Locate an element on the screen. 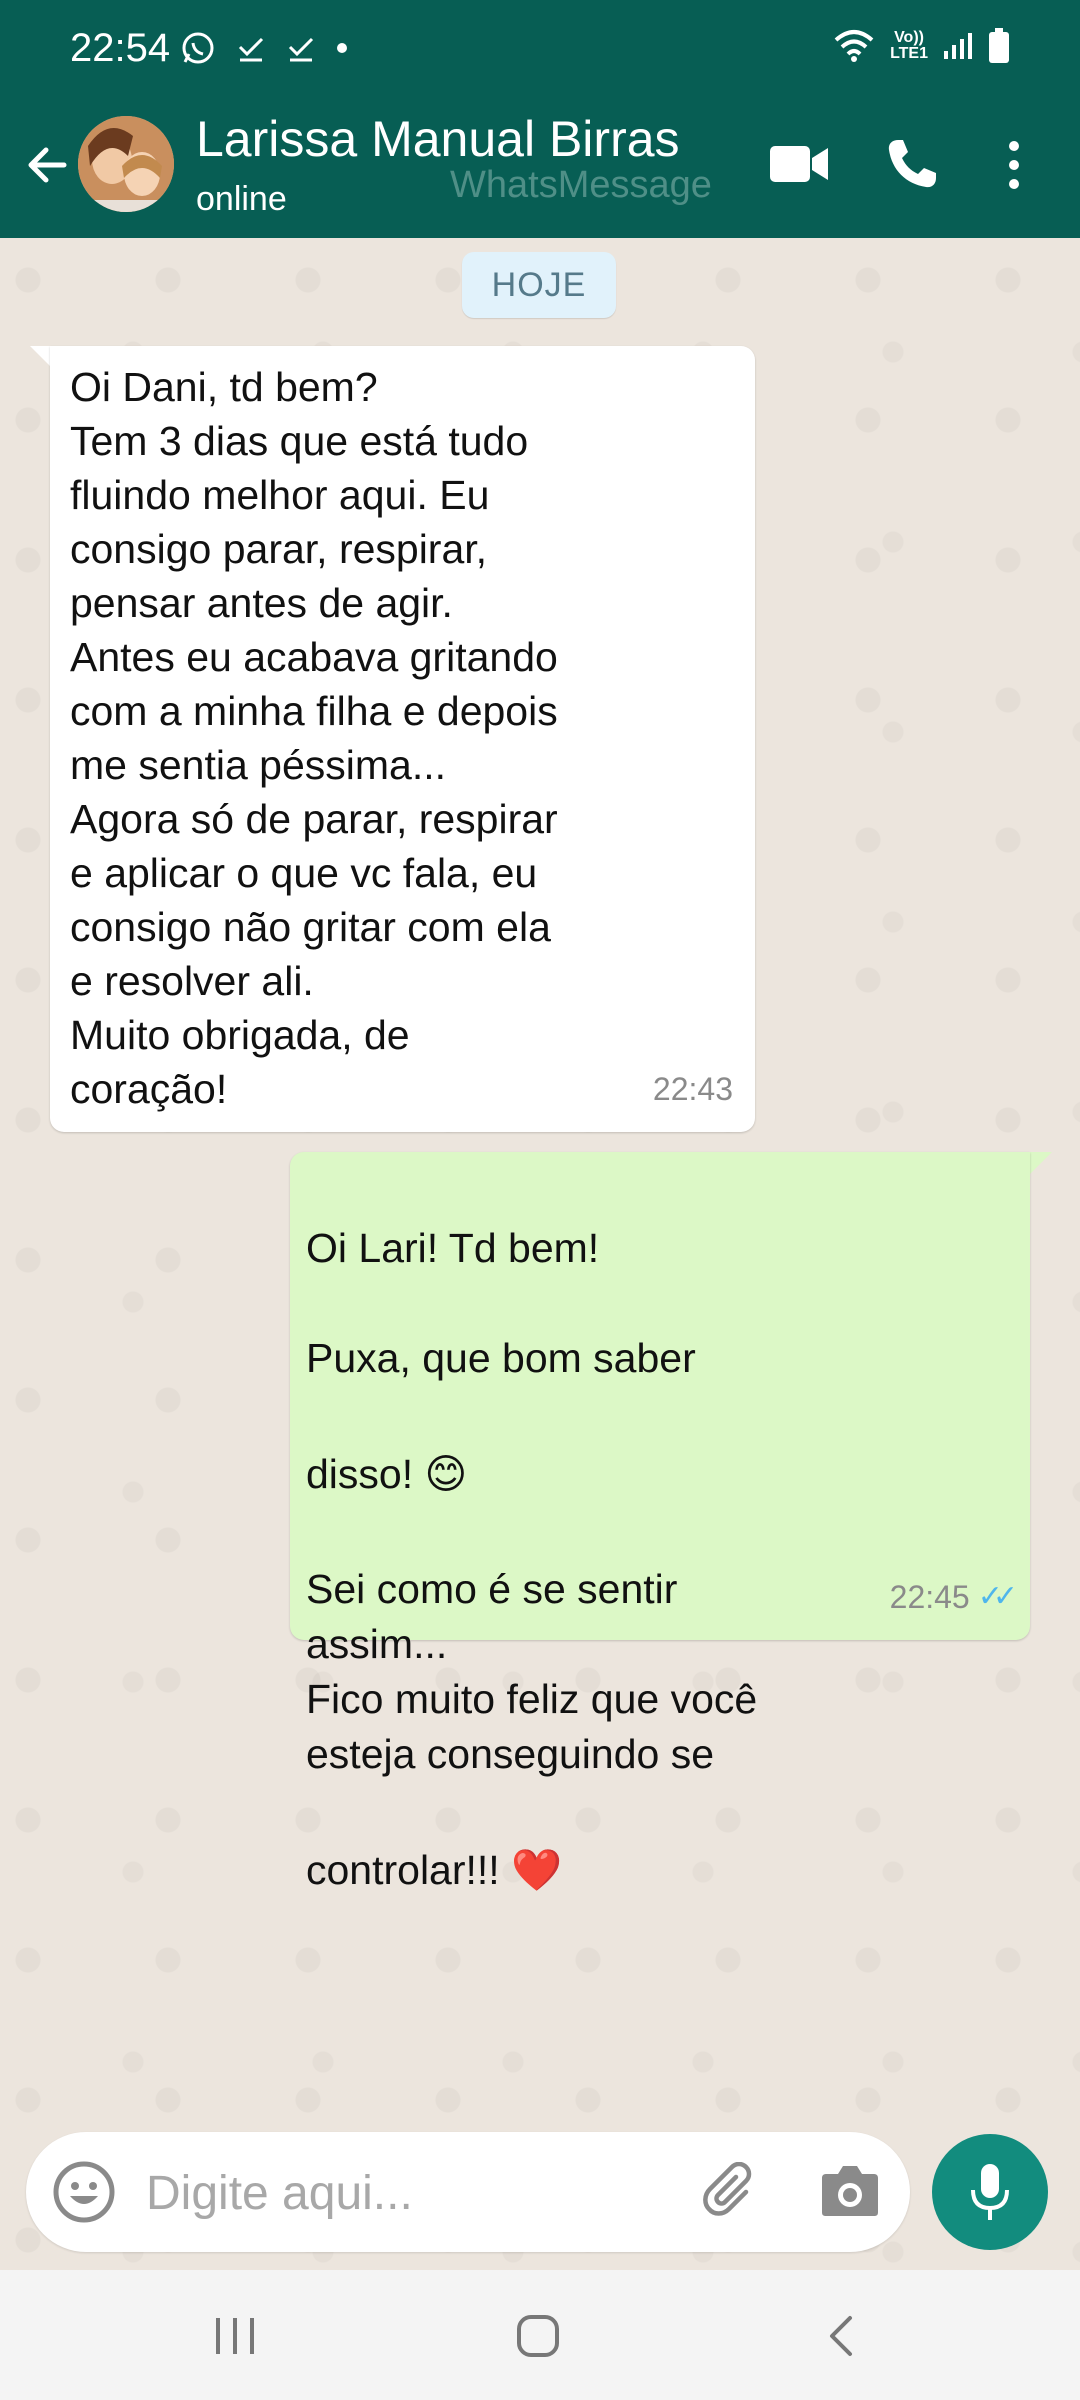 The image size is (1080, 2400). message-meta: 22:43 is located at coordinates (693, 1089).